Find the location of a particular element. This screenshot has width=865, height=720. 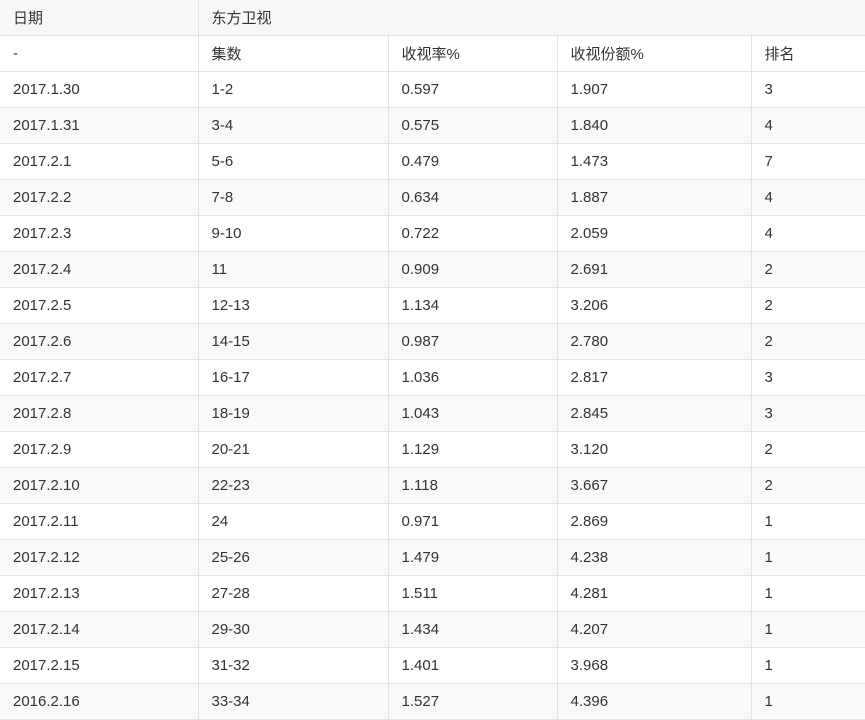

rating-cell: 0.597 is located at coordinates (473, 89).